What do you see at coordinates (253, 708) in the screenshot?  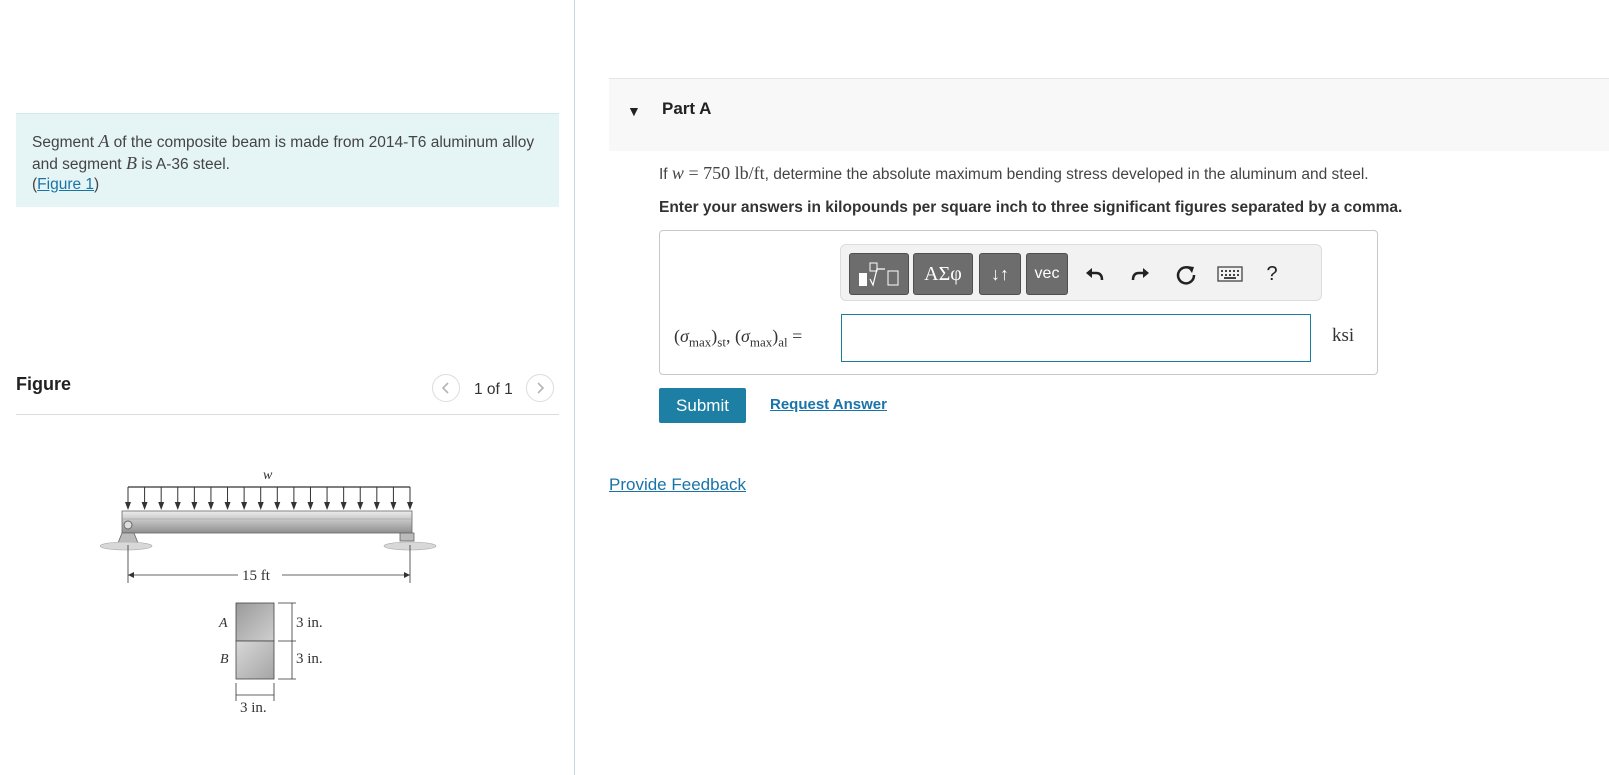 I see `width-label: 3 in.` at bounding box center [253, 708].